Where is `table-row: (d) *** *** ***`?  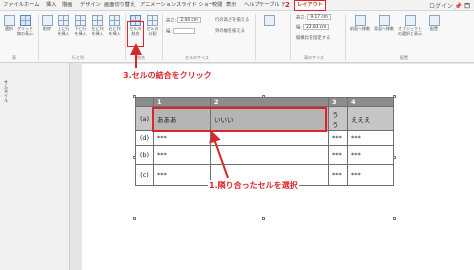
table-row: (d) *** *** *** is located at coordinates (264, 138).